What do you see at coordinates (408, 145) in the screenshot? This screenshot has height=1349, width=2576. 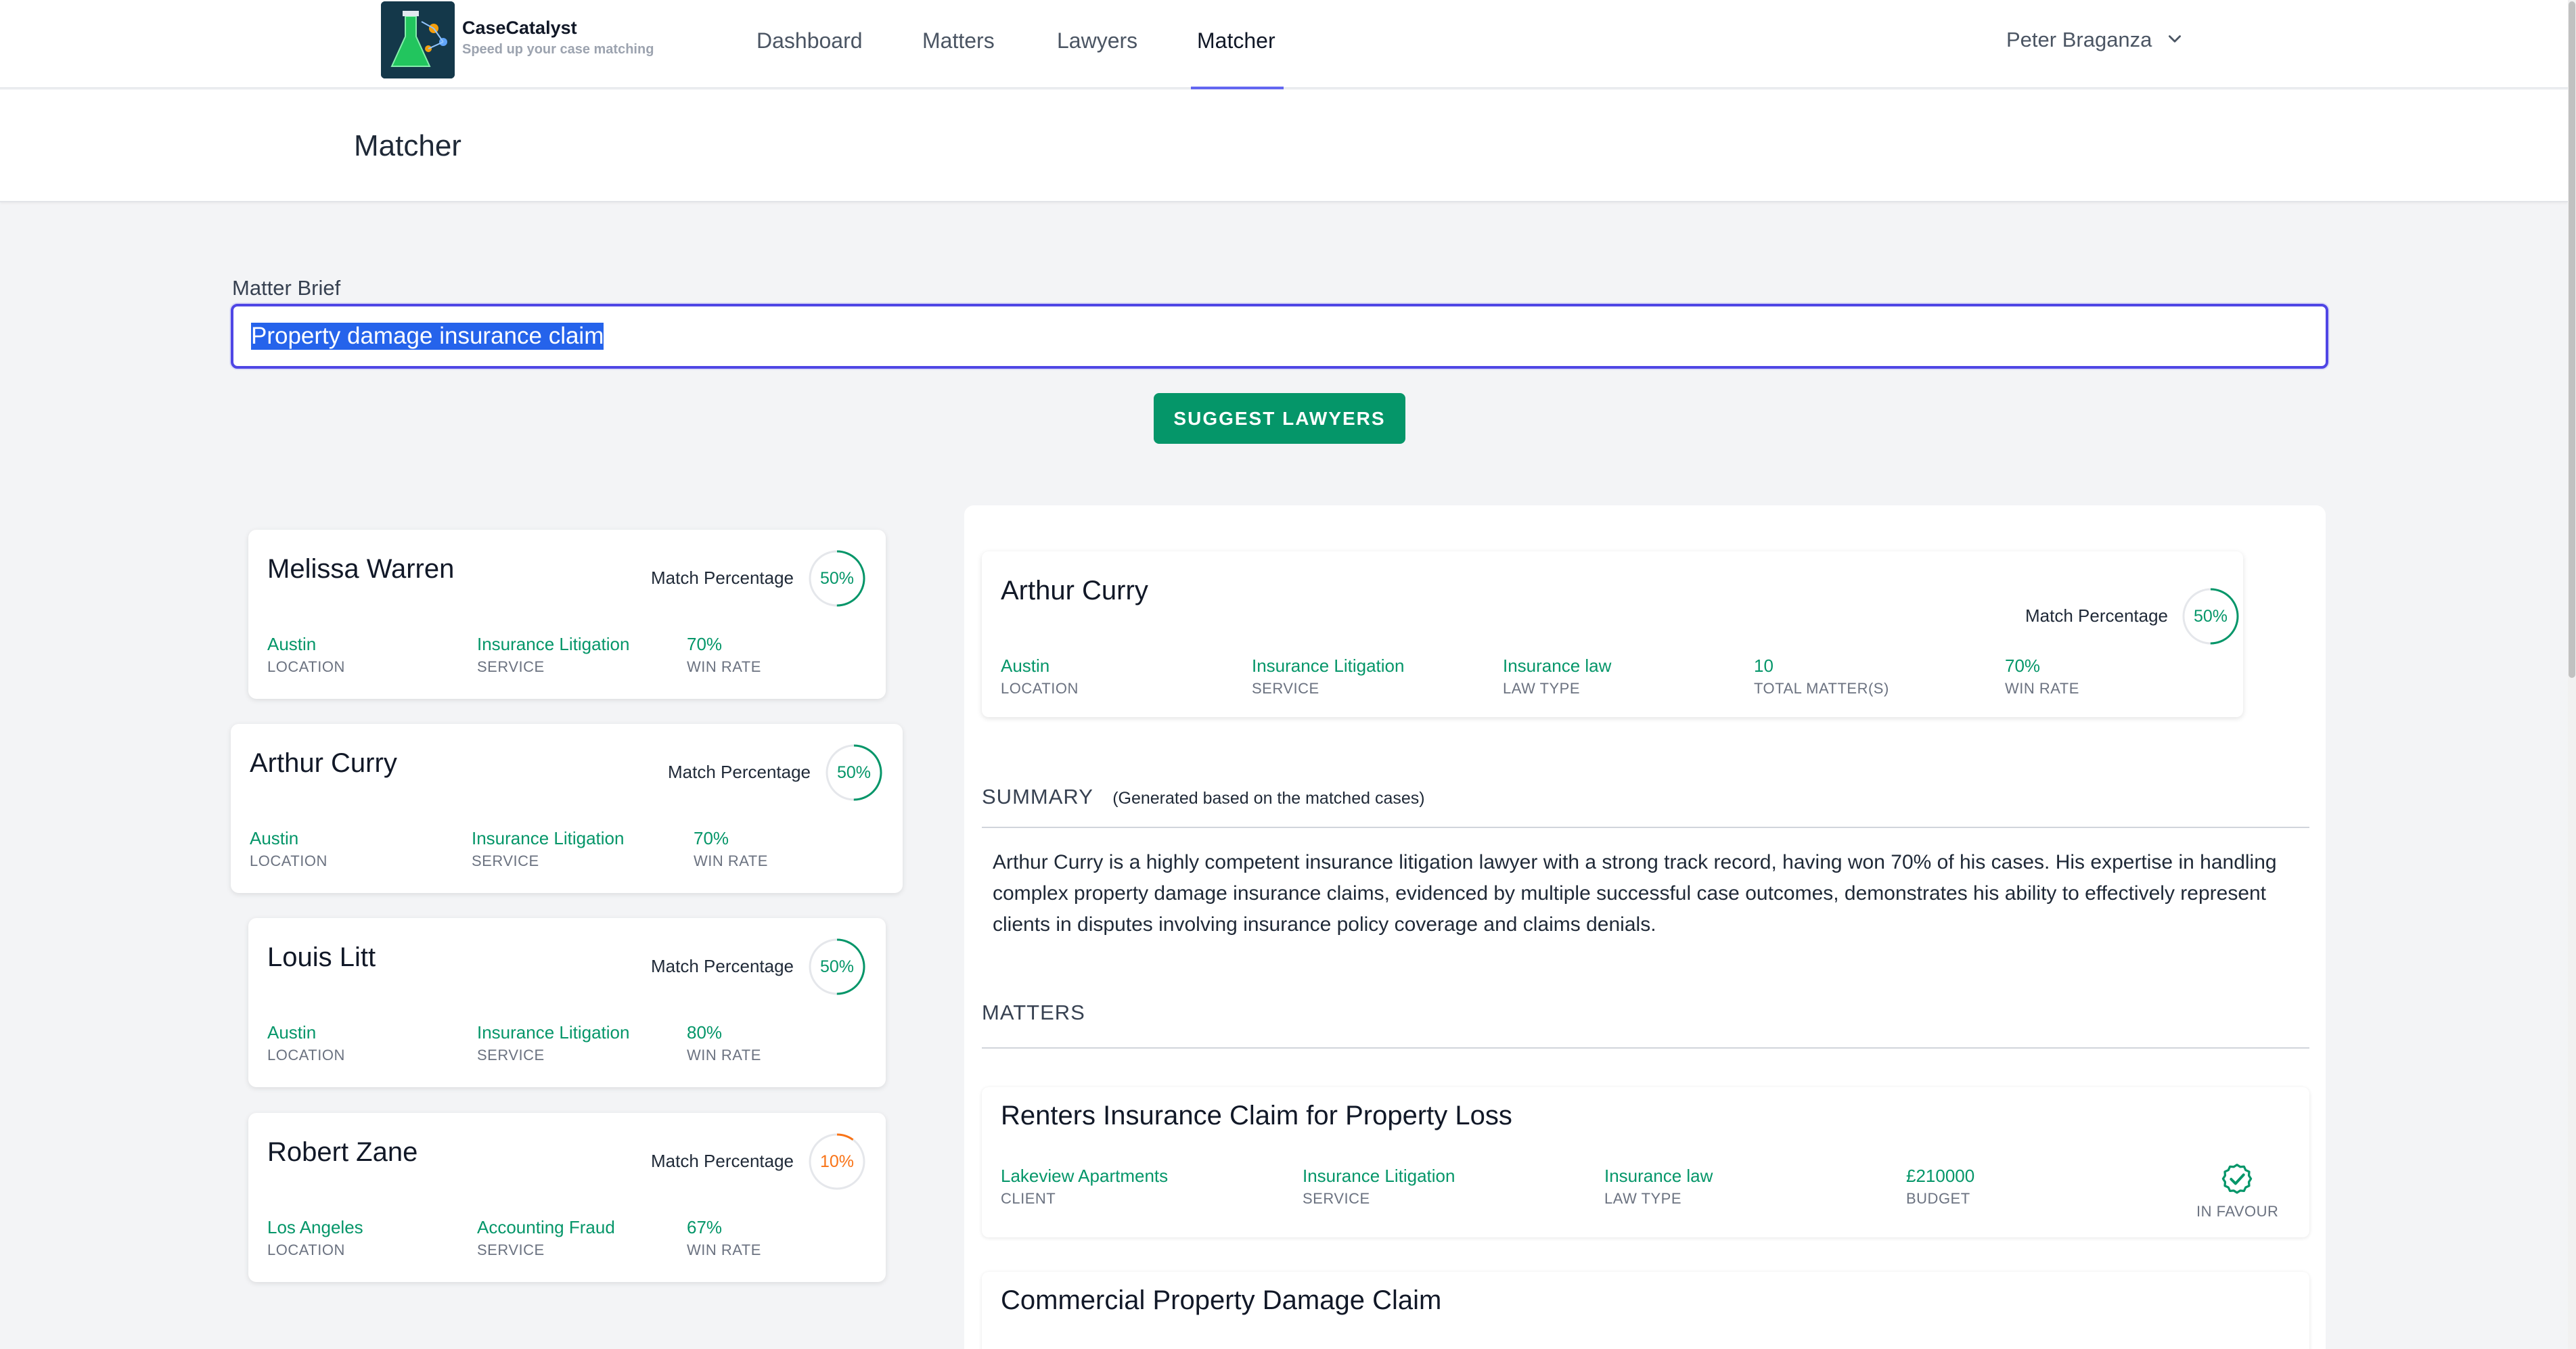 I see `page-title: Matcher` at bounding box center [408, 145].